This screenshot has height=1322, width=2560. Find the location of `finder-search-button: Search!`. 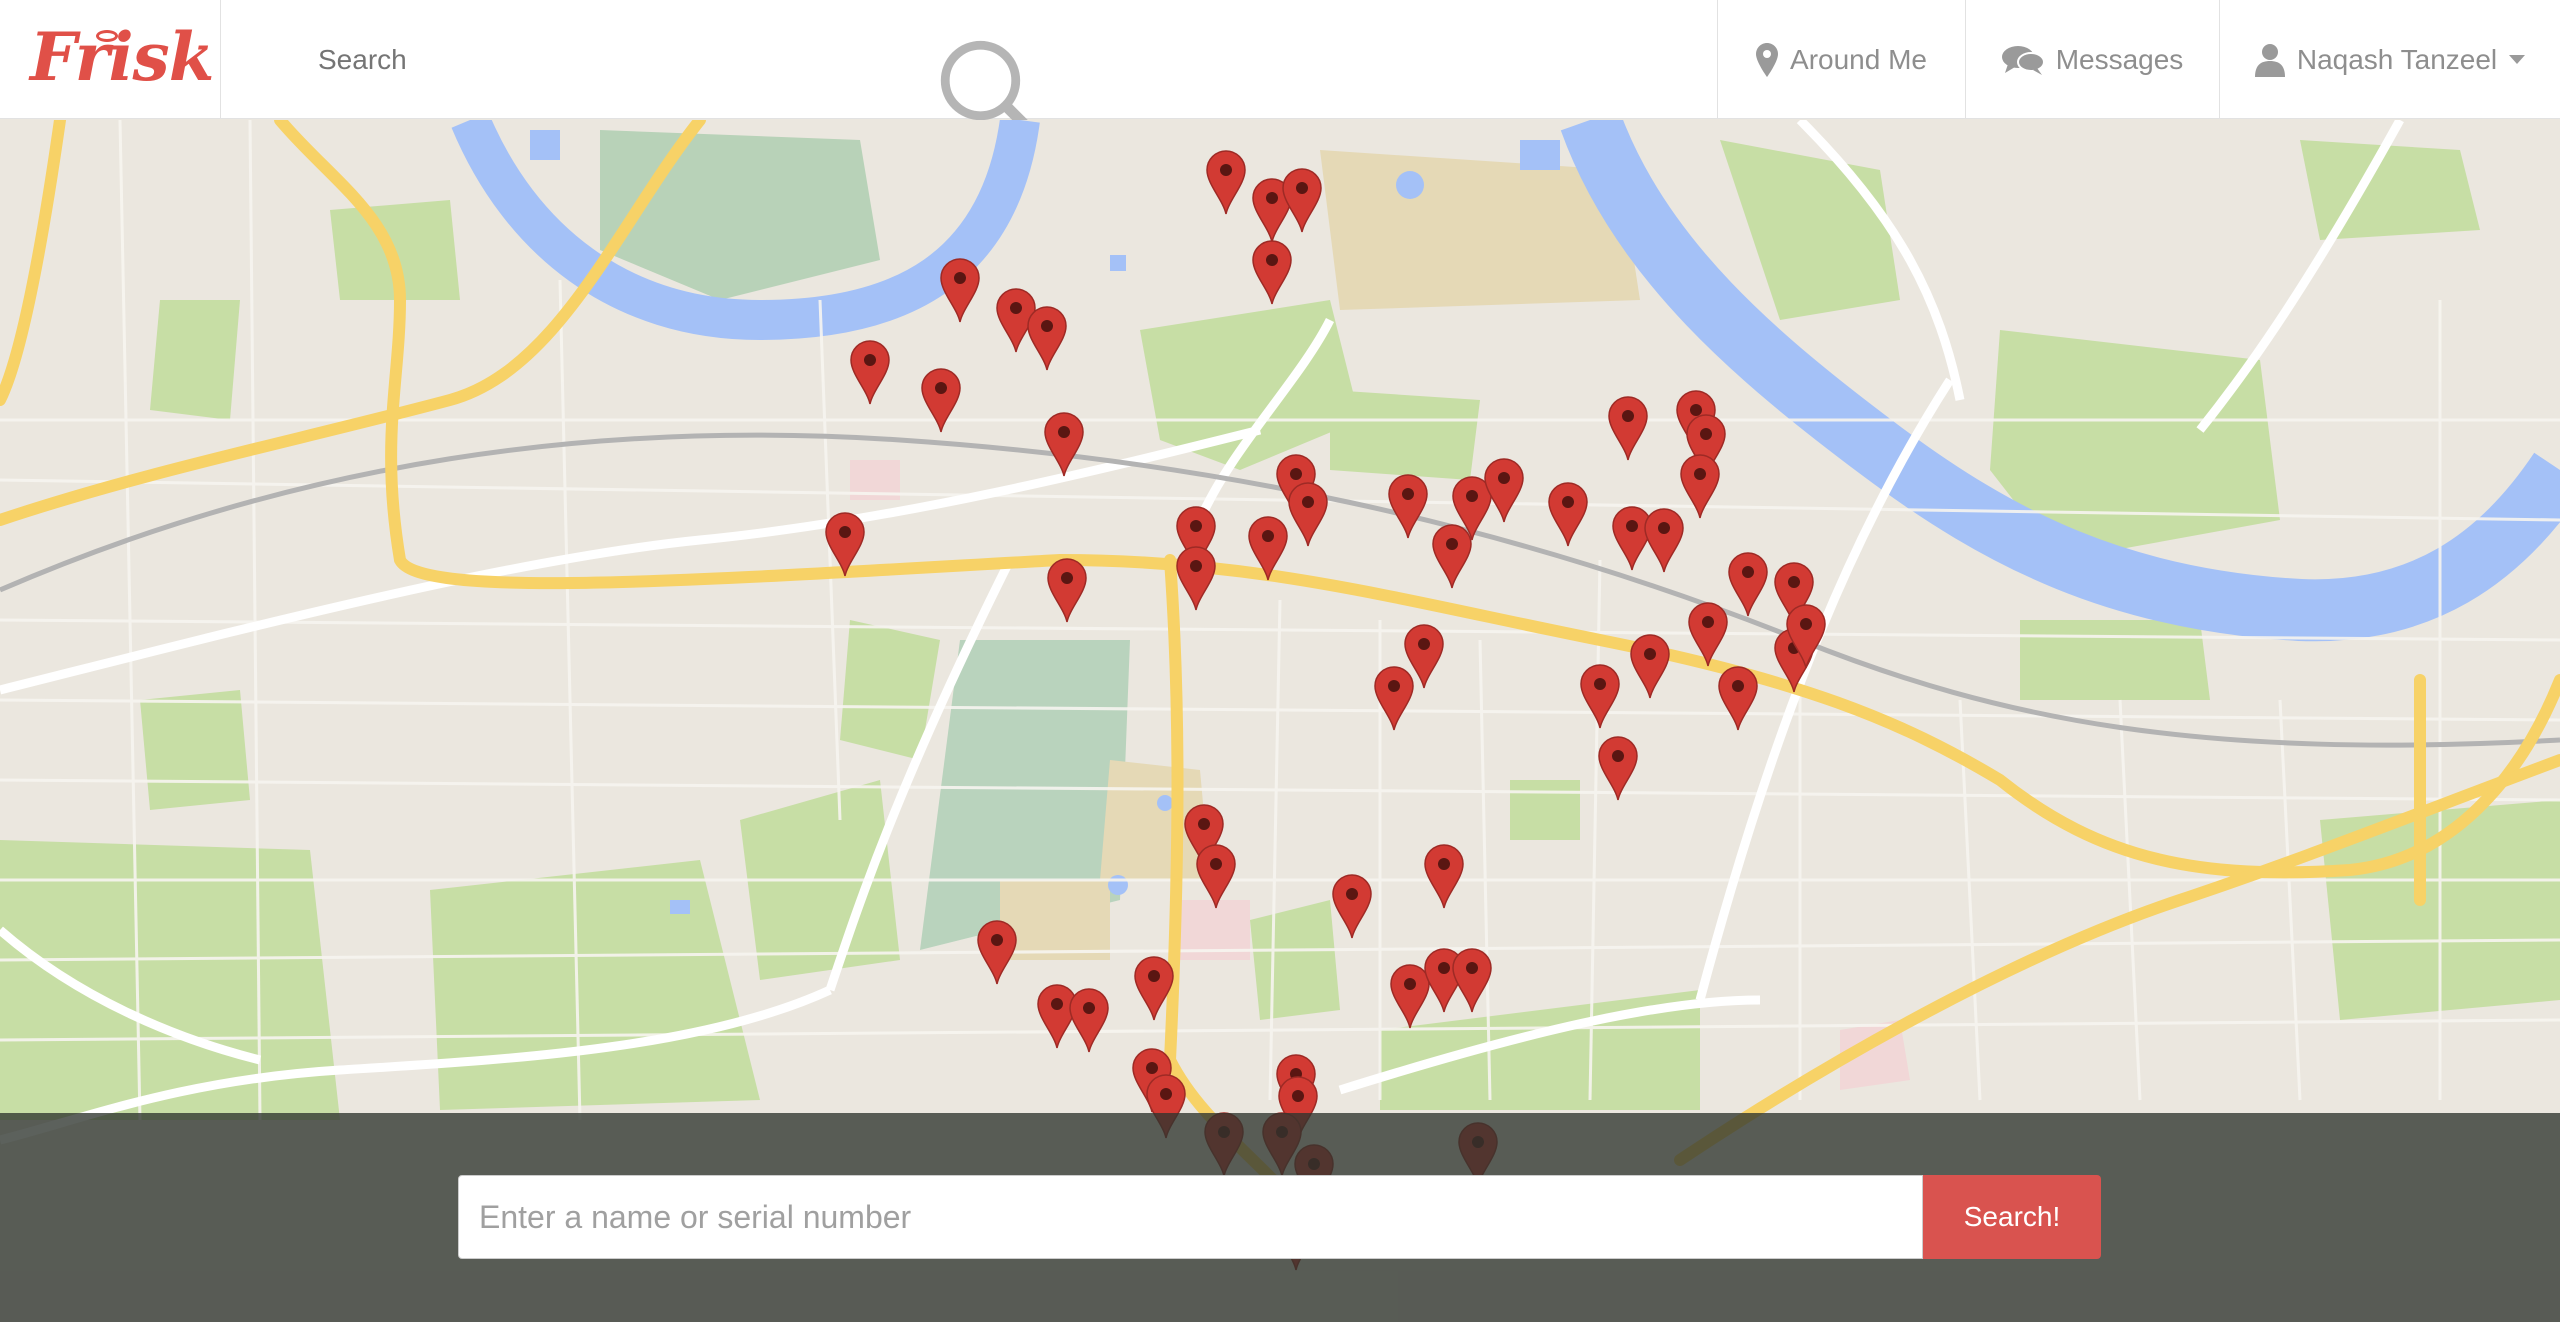

finder-search-button: Search! is located at coordinates (2012, 1217).